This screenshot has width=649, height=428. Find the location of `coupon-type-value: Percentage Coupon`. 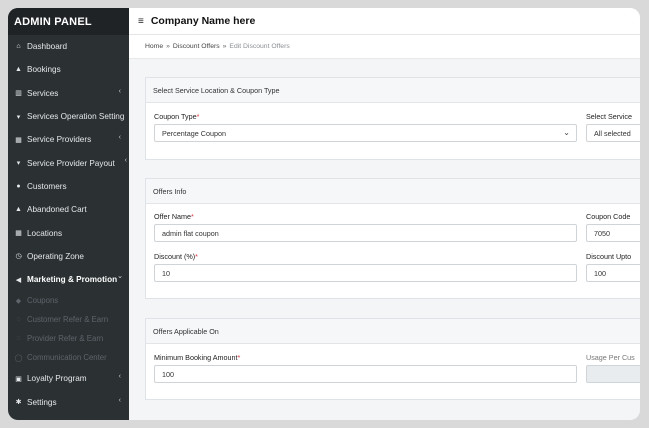

coupon-type-value: Percentage Coupon is located at coordinates (194, 133).